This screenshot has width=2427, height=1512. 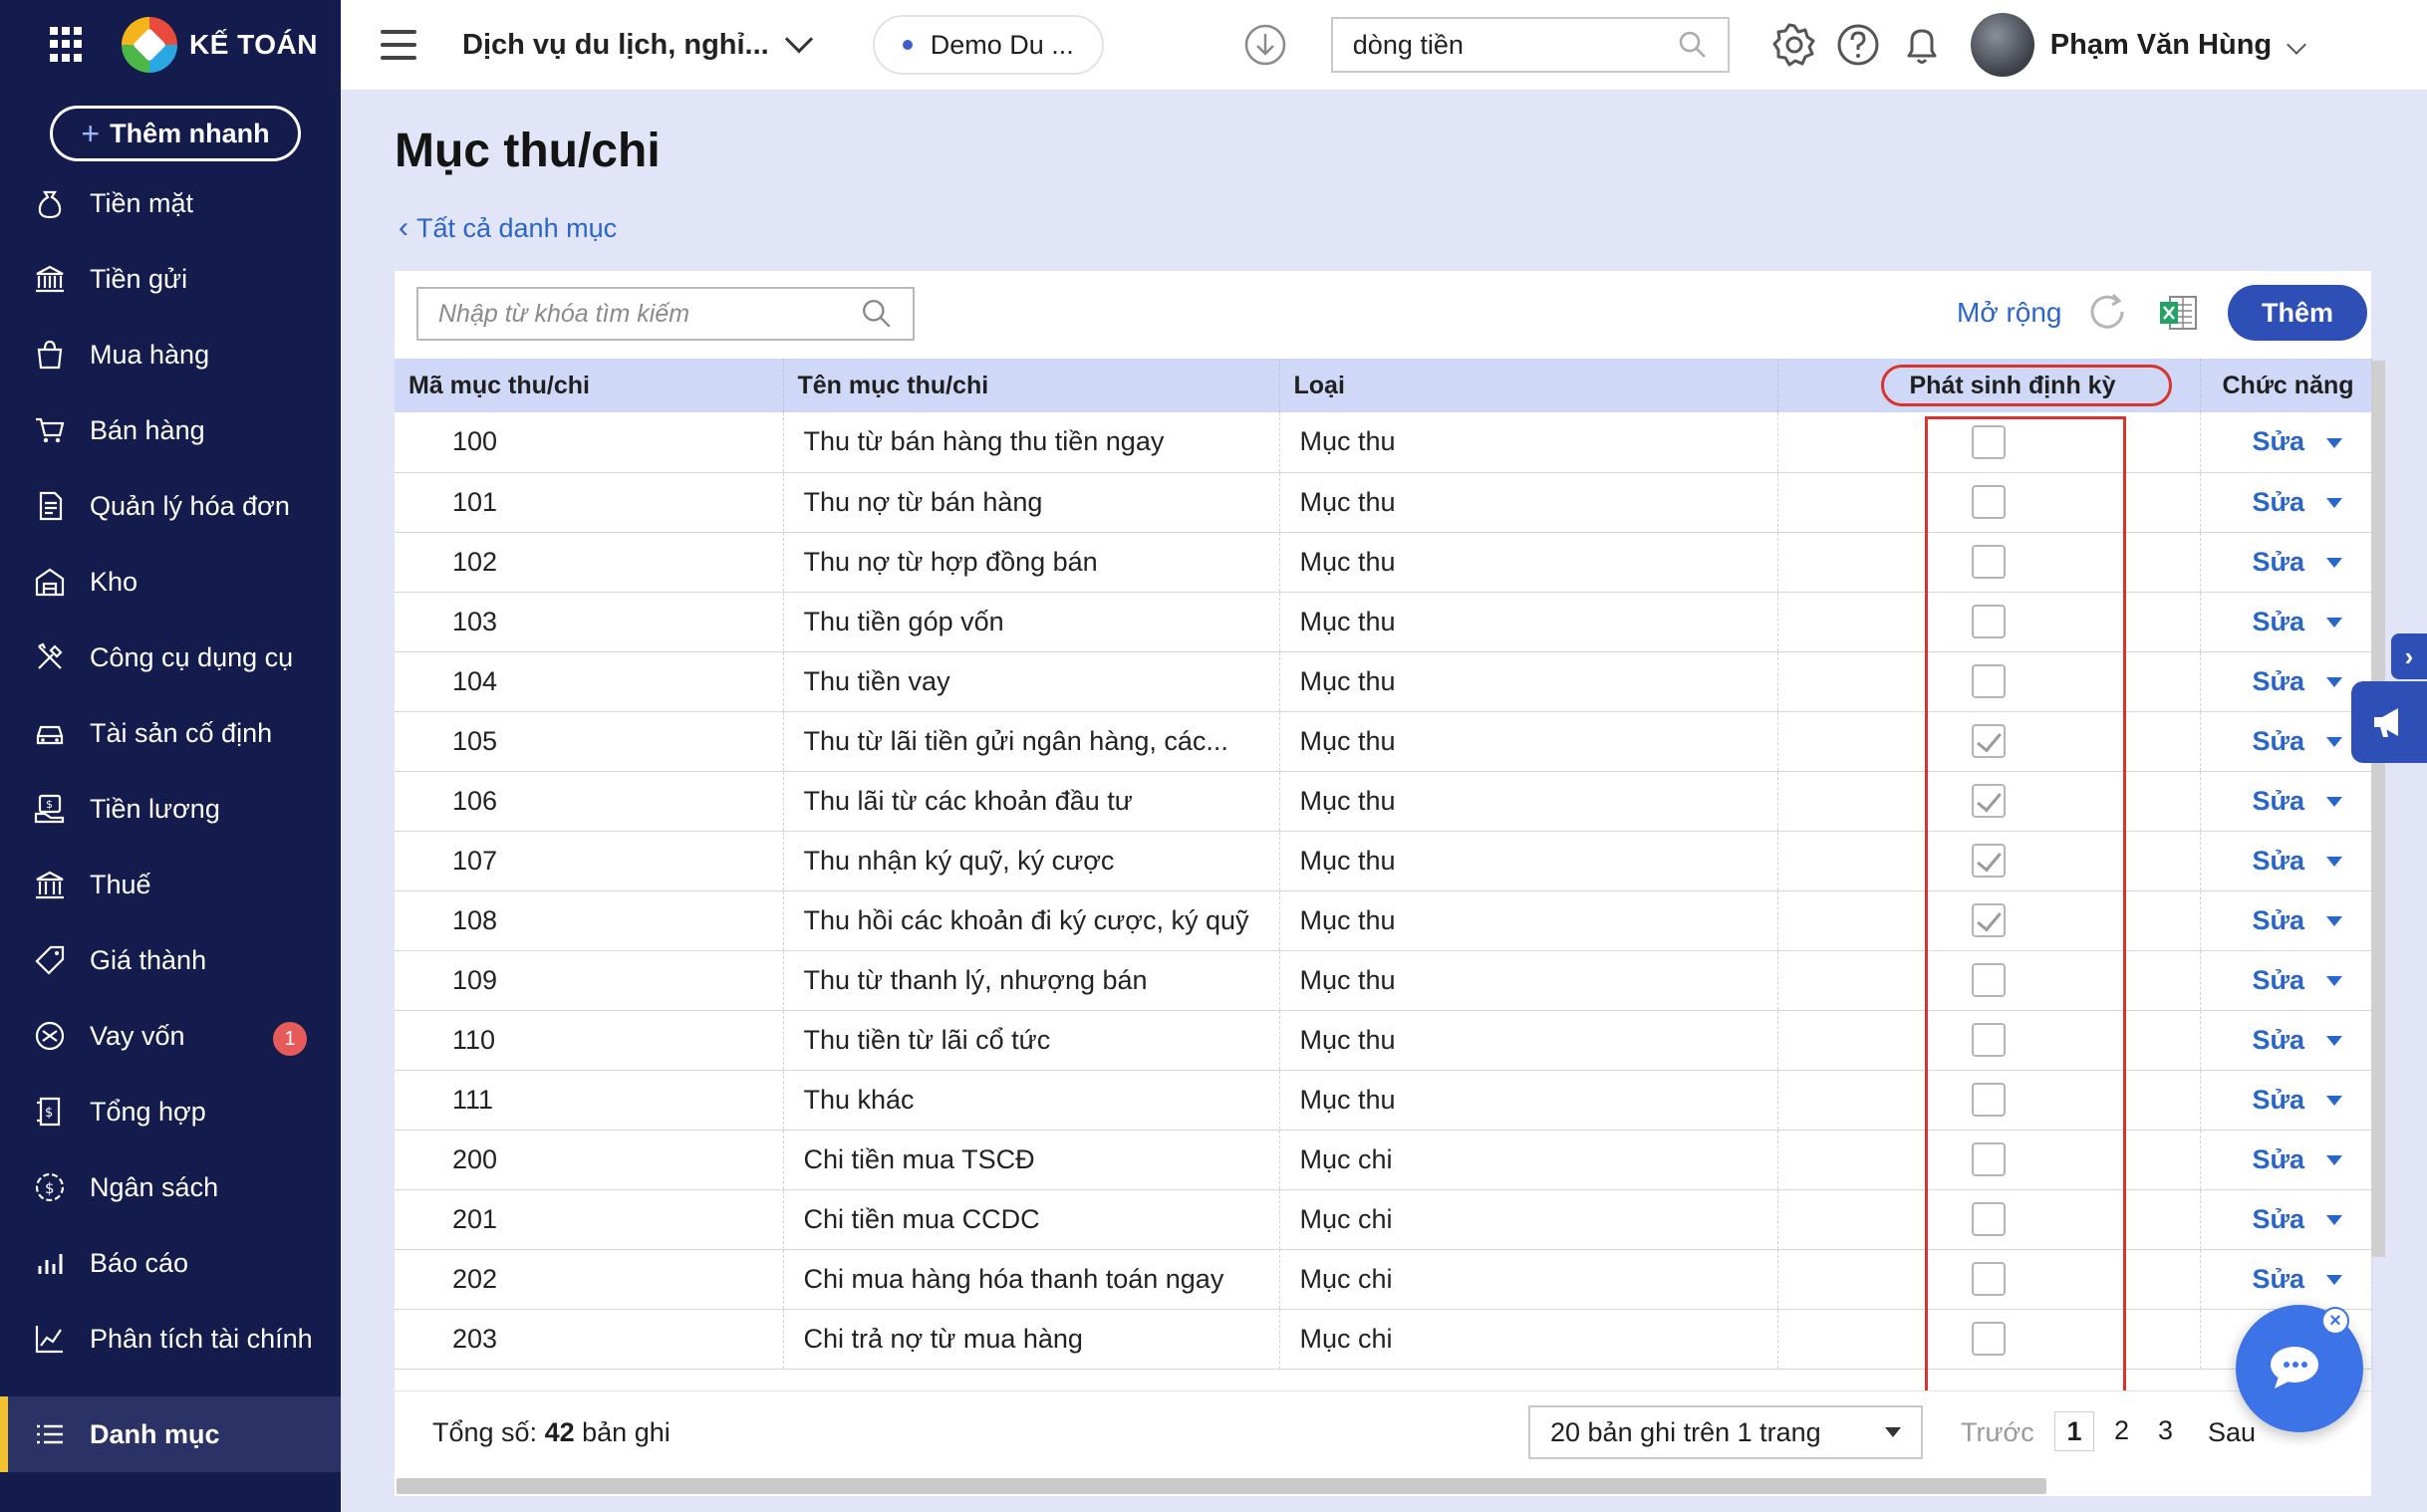 I want to click on sidebar-item-4: Quản lý hóa đơn, so click(x=170, y=506).